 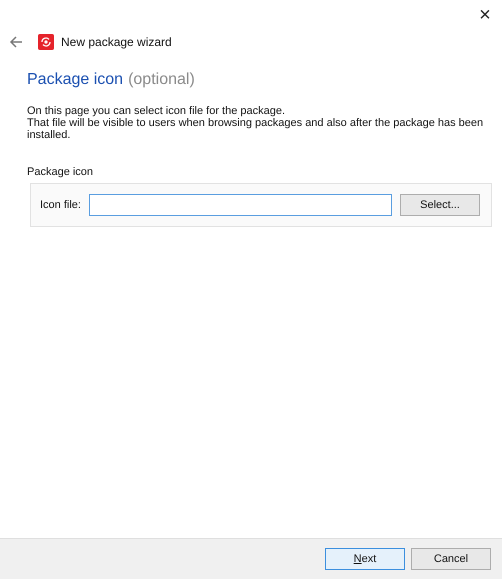 I want to click on icon-file-field, so click(x=240, y=205).